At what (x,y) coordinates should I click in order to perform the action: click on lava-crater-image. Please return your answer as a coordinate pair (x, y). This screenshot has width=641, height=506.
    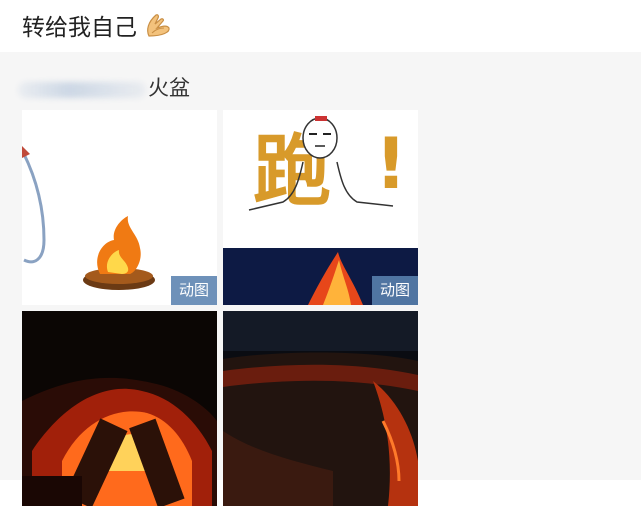
    Looking at the image, I should click on (320, 408).